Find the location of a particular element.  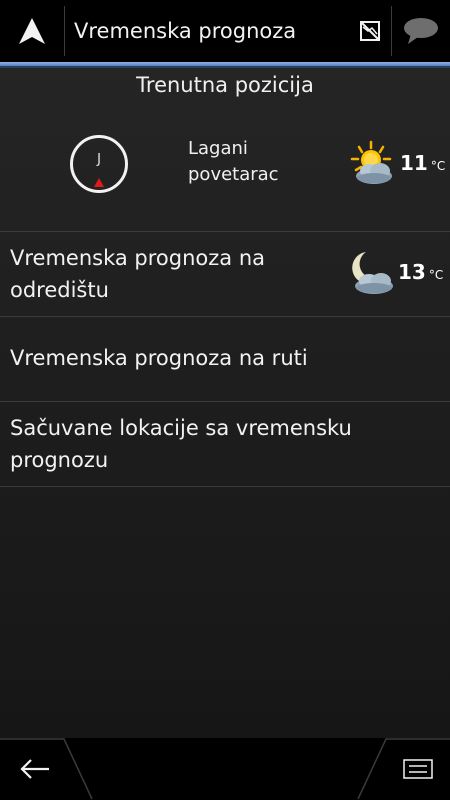

back-arrow-icon is located at coordinates (34, 769).